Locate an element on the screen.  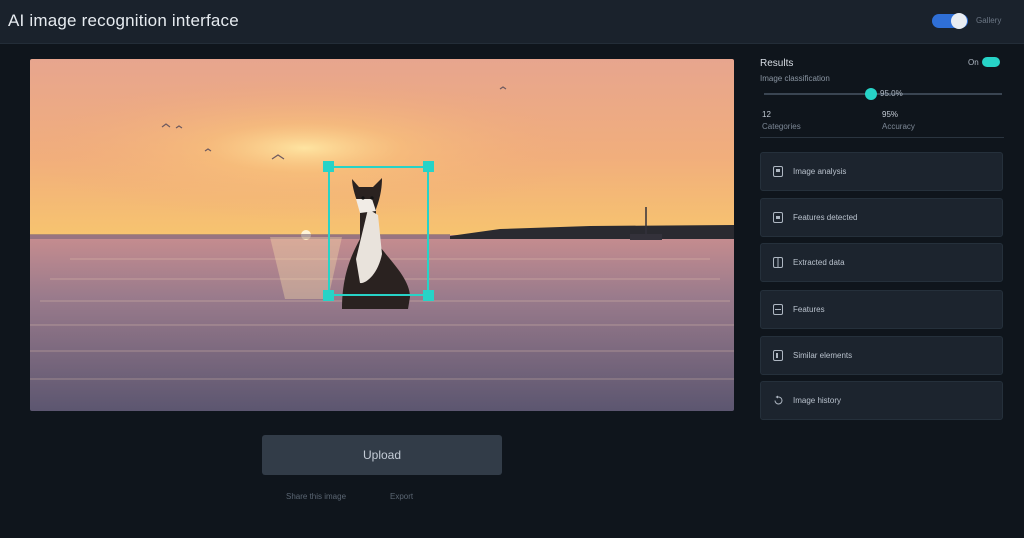
result-item-similar-elements: Similar elements is located at coordinates (881, 355).